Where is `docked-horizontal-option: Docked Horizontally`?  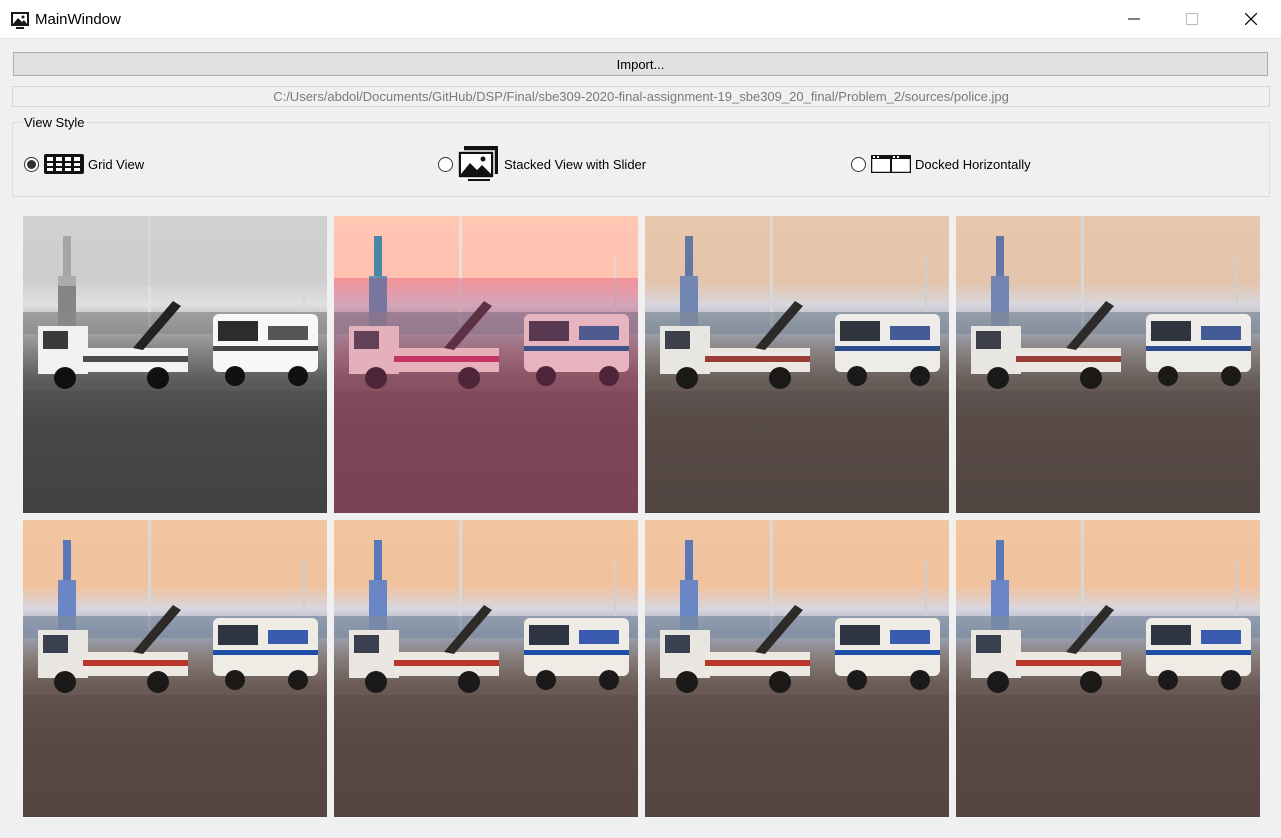
docked-horizontal-option: Docked Horizontally is located at coordinates (941, 164).